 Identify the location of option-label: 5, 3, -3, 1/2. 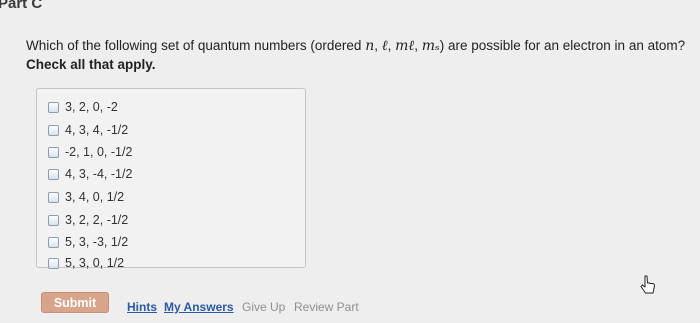
(97, 242).